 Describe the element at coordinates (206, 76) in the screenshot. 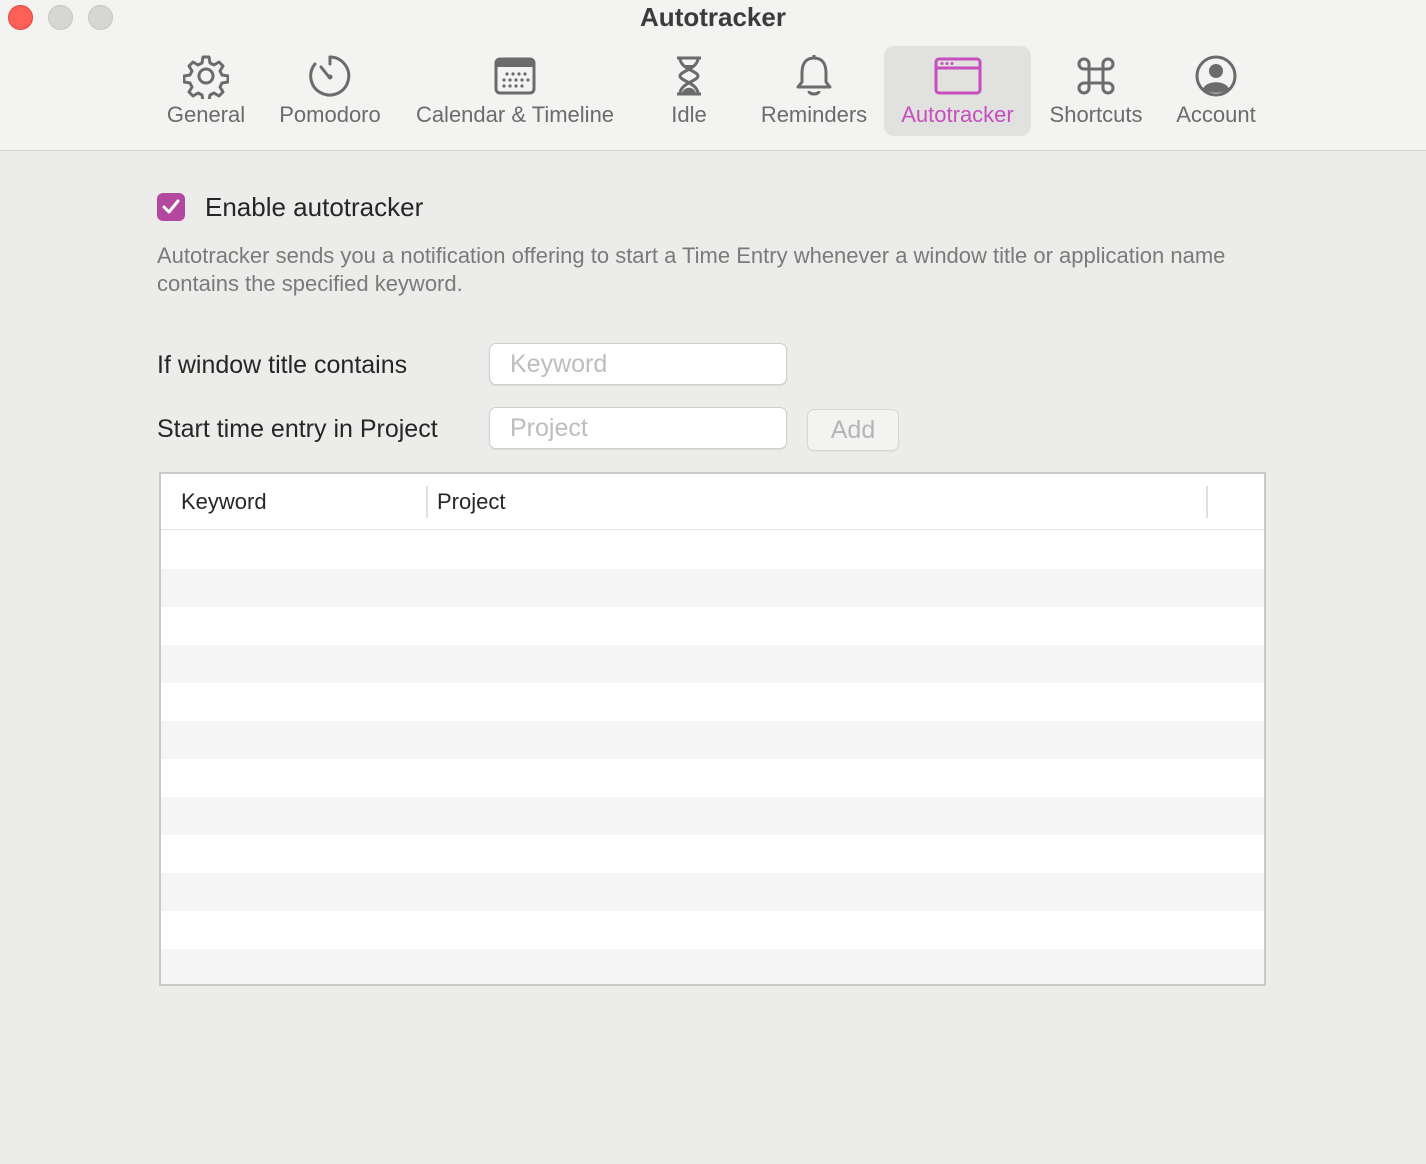

I see `gear-icon` at that location.